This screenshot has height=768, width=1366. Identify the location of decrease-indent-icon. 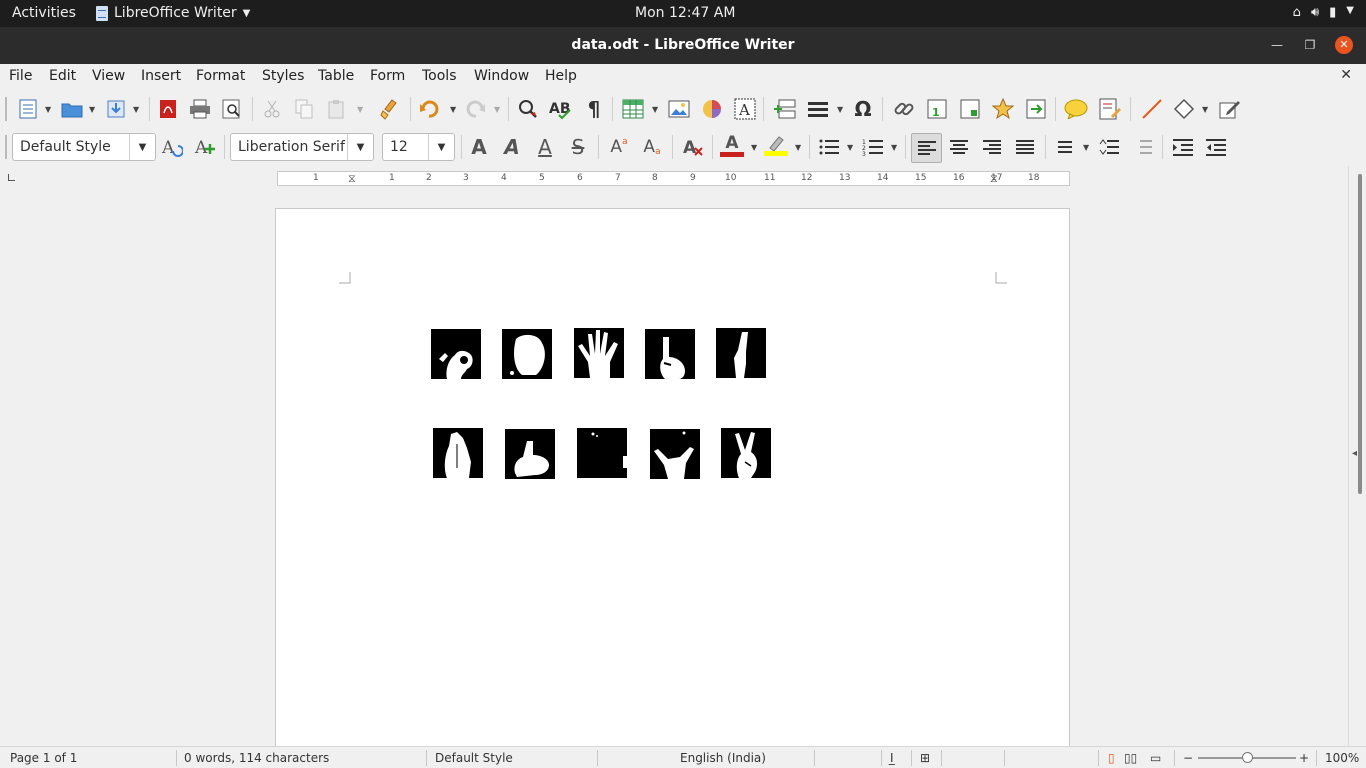
(1216, 147).